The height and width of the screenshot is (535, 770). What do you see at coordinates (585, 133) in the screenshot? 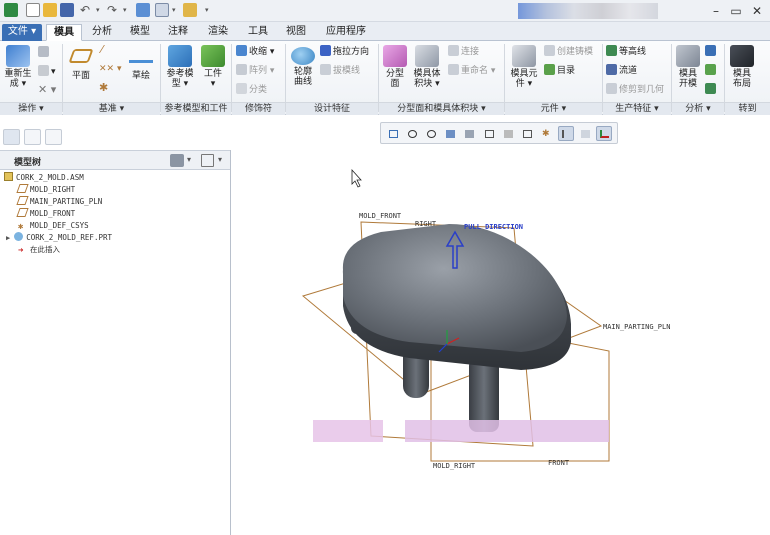
I see `spin-center-icon` at bounding box center [585, 133].